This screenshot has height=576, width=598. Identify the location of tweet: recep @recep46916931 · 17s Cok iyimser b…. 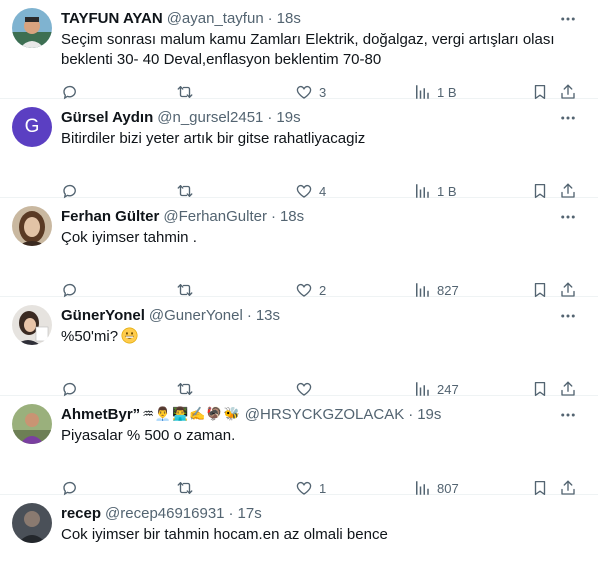
(299, 535).